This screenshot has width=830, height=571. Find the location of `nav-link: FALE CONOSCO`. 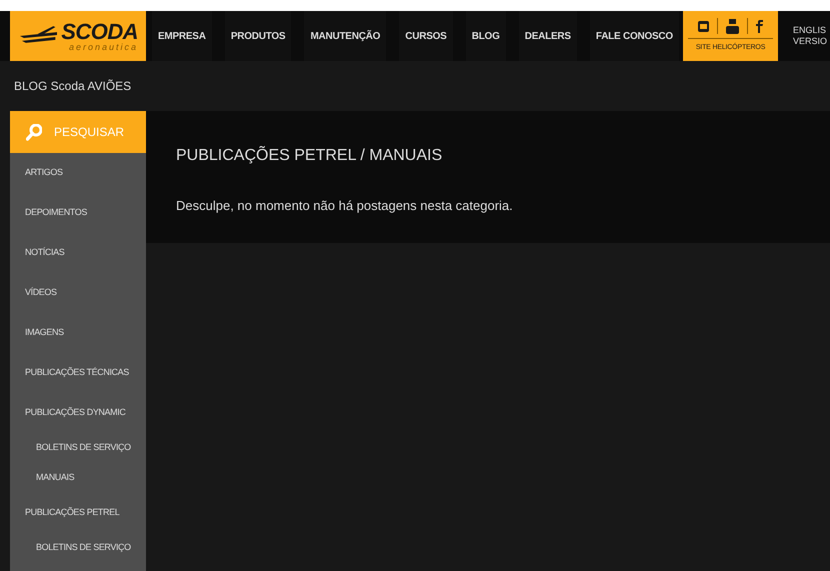

nav-link: FALE CONOSCO is located at coordinates (634, 36).